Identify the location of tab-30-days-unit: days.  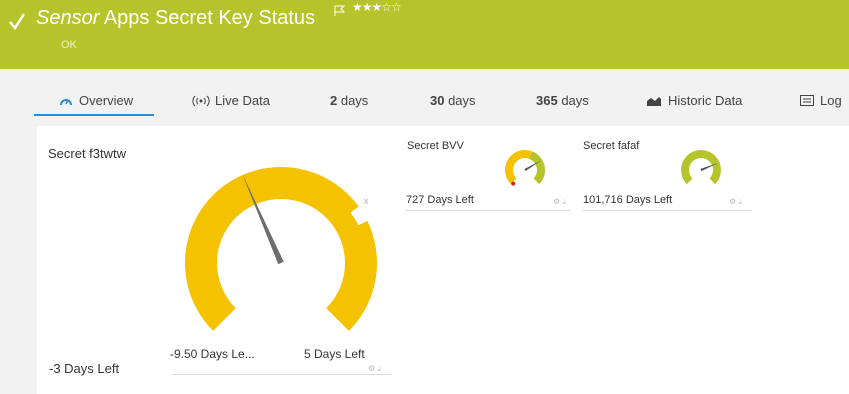
(460, 100).